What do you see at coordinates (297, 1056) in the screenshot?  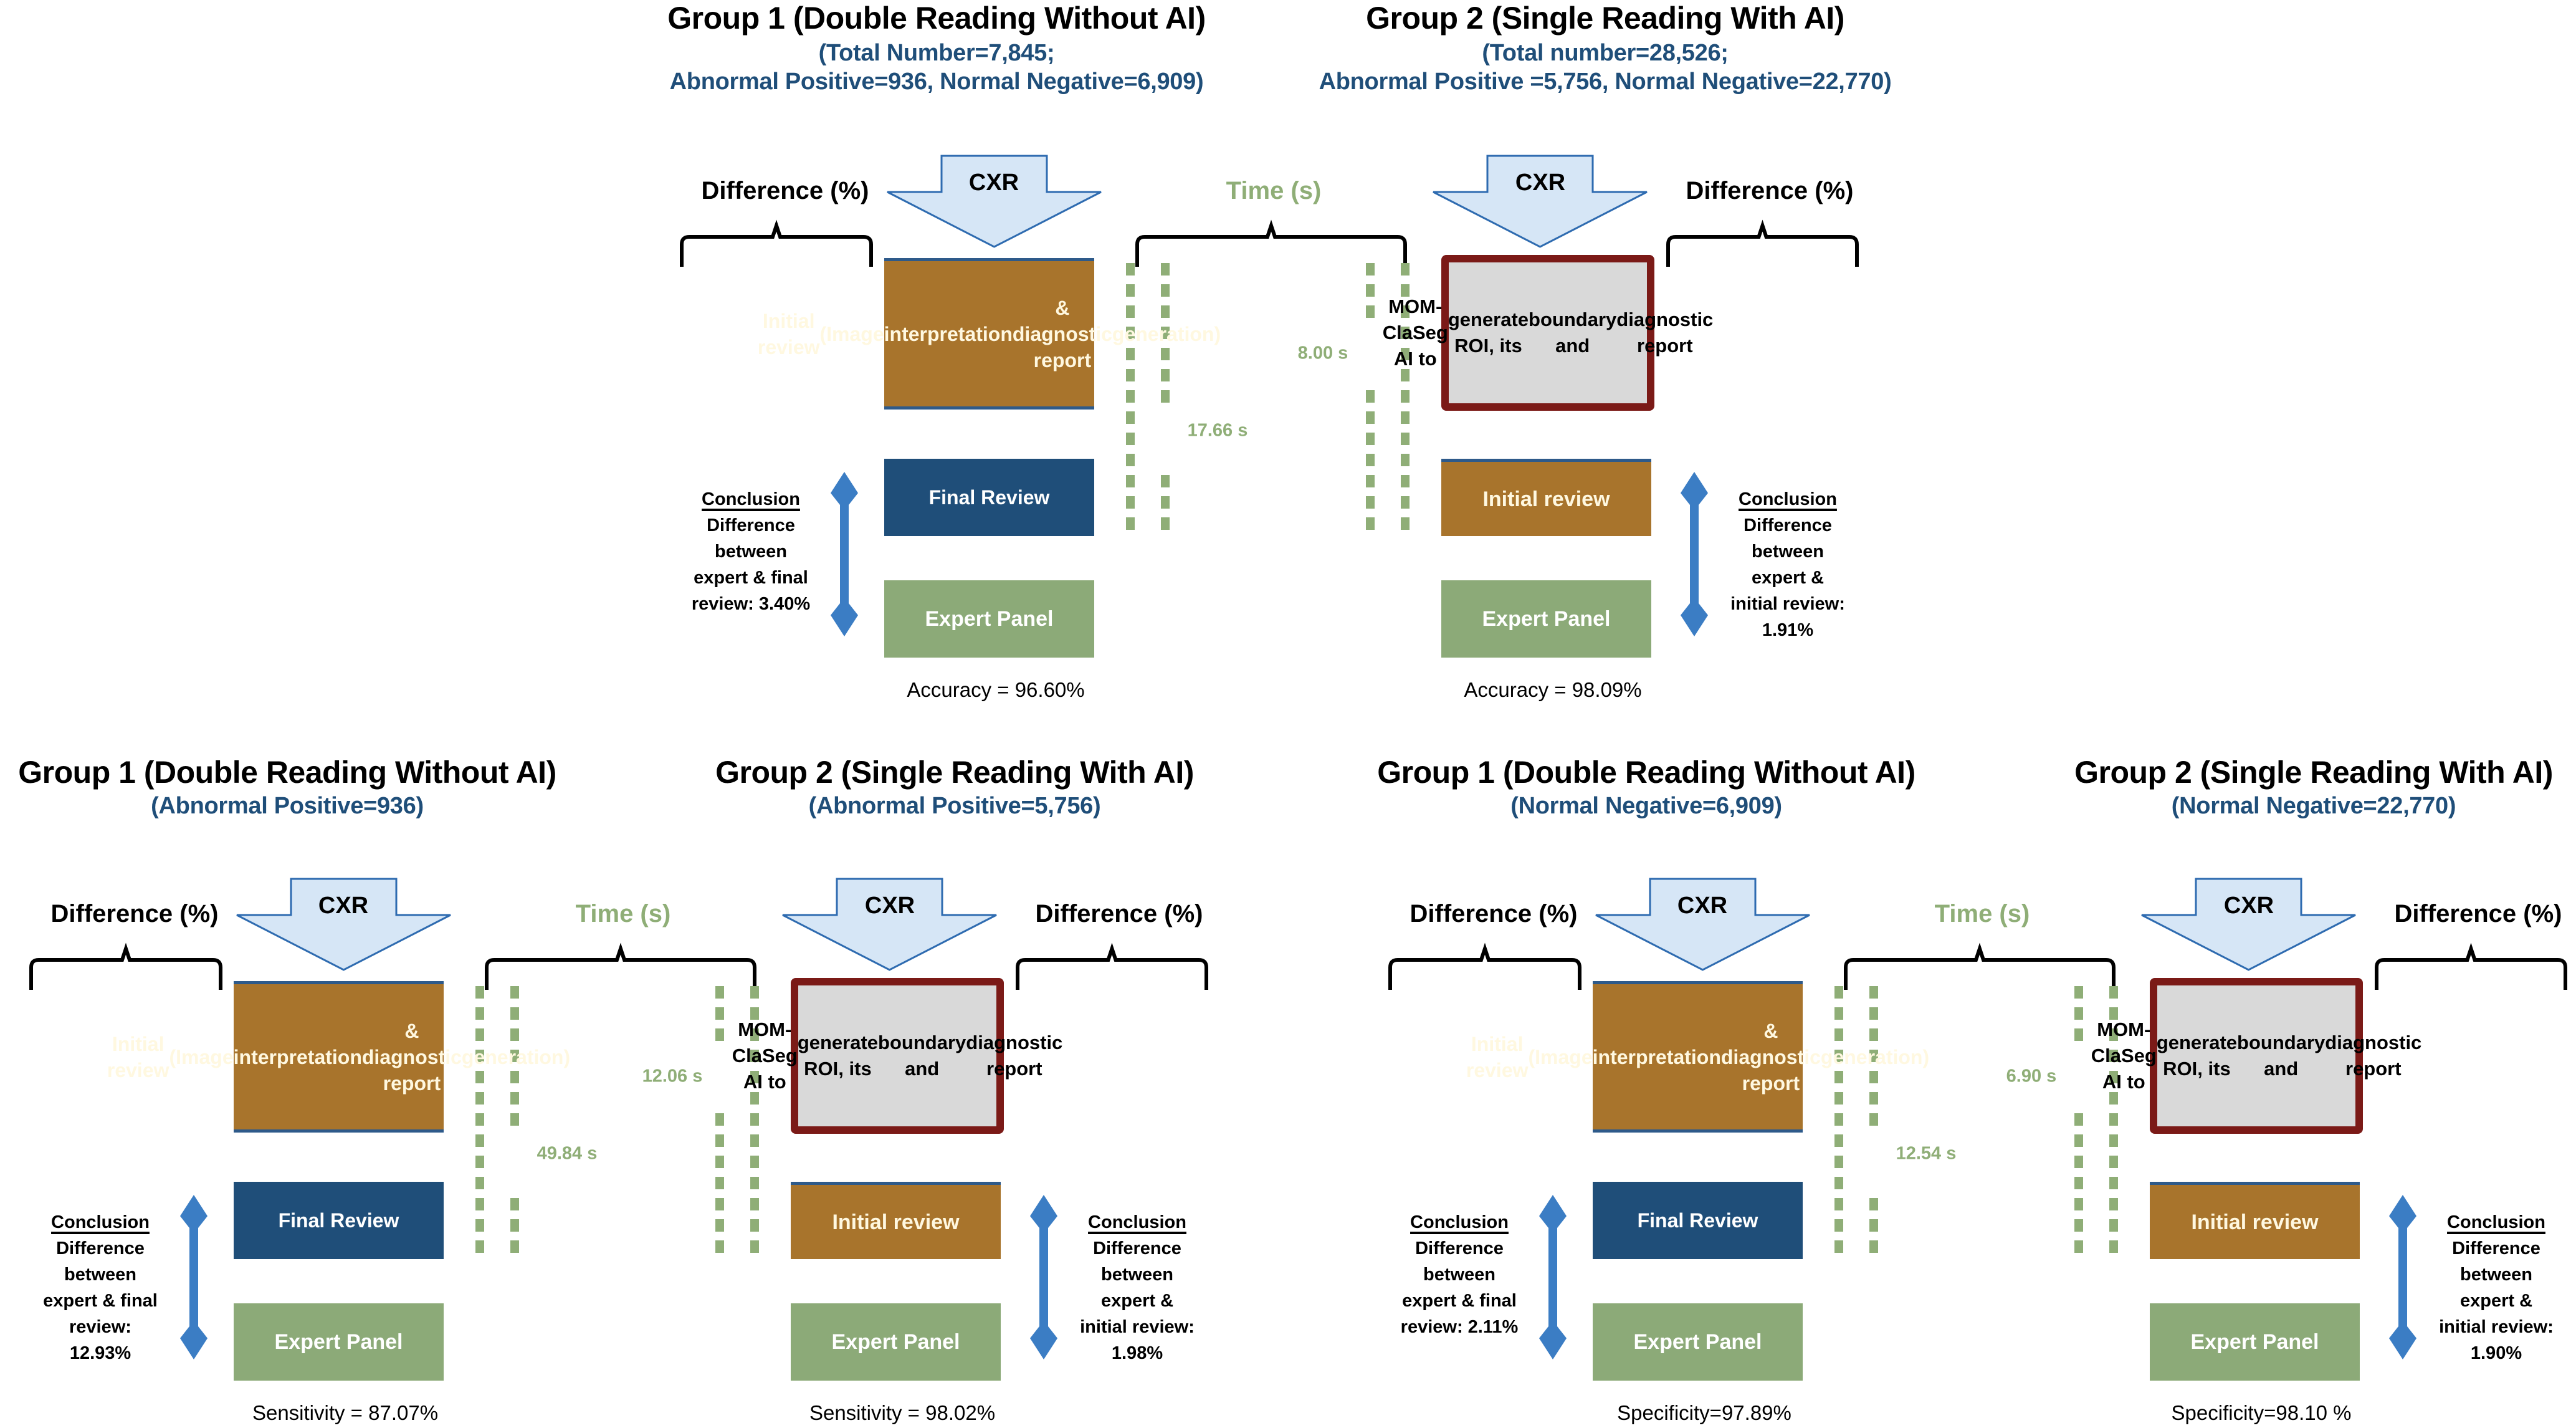 I see `text-line: interpretation` at bounding box center [297, 1056].